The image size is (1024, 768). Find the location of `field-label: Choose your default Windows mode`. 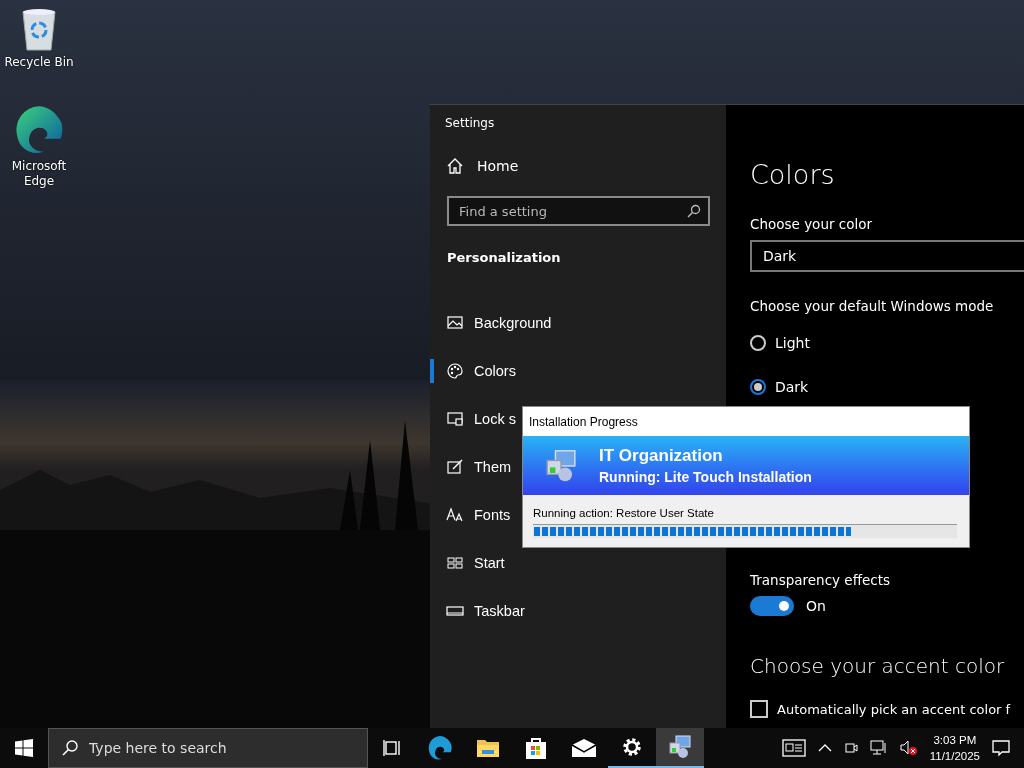

field-label: Choose your default Windows mode is located at coordinates (872, 306).